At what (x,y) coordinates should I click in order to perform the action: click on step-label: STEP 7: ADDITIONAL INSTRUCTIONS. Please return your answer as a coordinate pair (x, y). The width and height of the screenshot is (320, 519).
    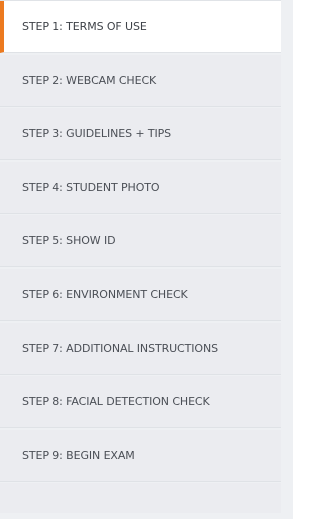
    Looking at the image, I should click on (120, 348).